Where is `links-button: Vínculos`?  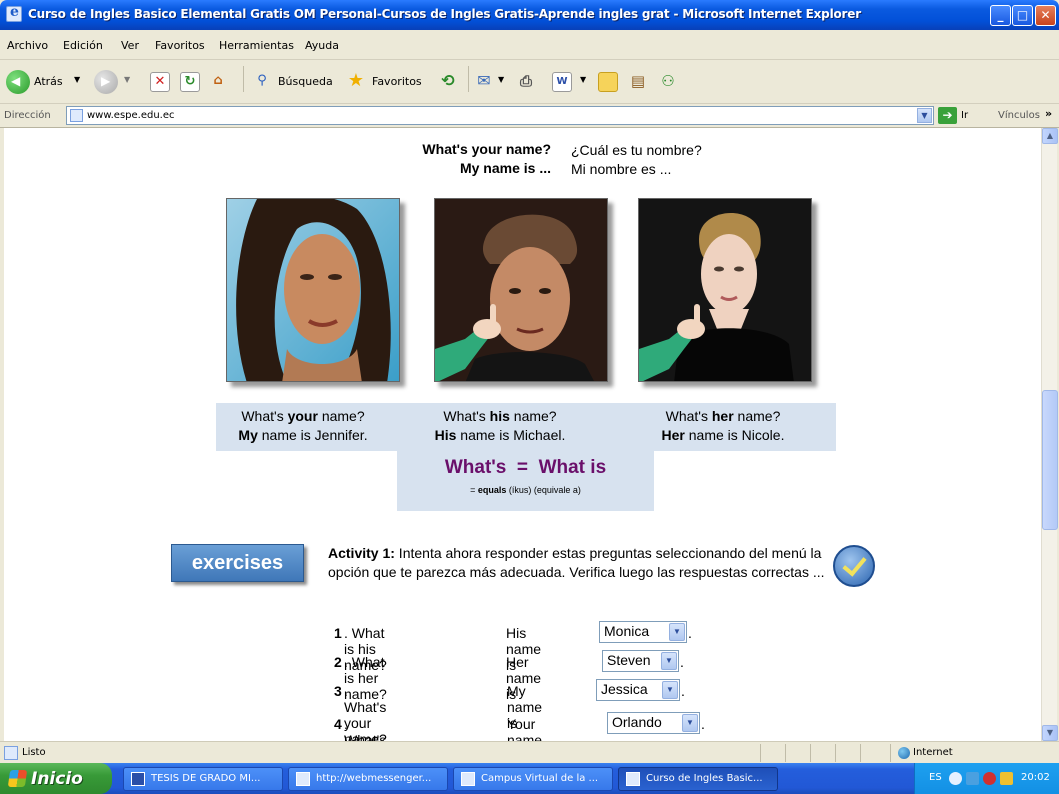 links-button: Vínculos is located at coordinates (1019, 115).